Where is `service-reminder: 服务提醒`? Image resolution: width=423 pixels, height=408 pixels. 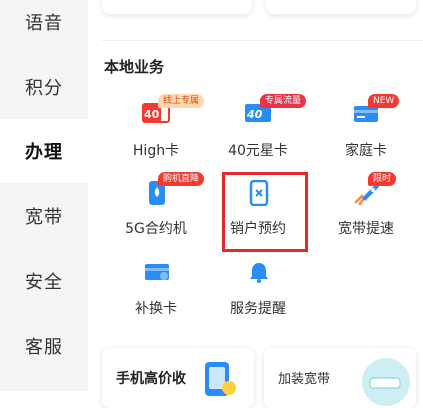
service-reminder: 服务提醒 is located at coordinates (258, 290).